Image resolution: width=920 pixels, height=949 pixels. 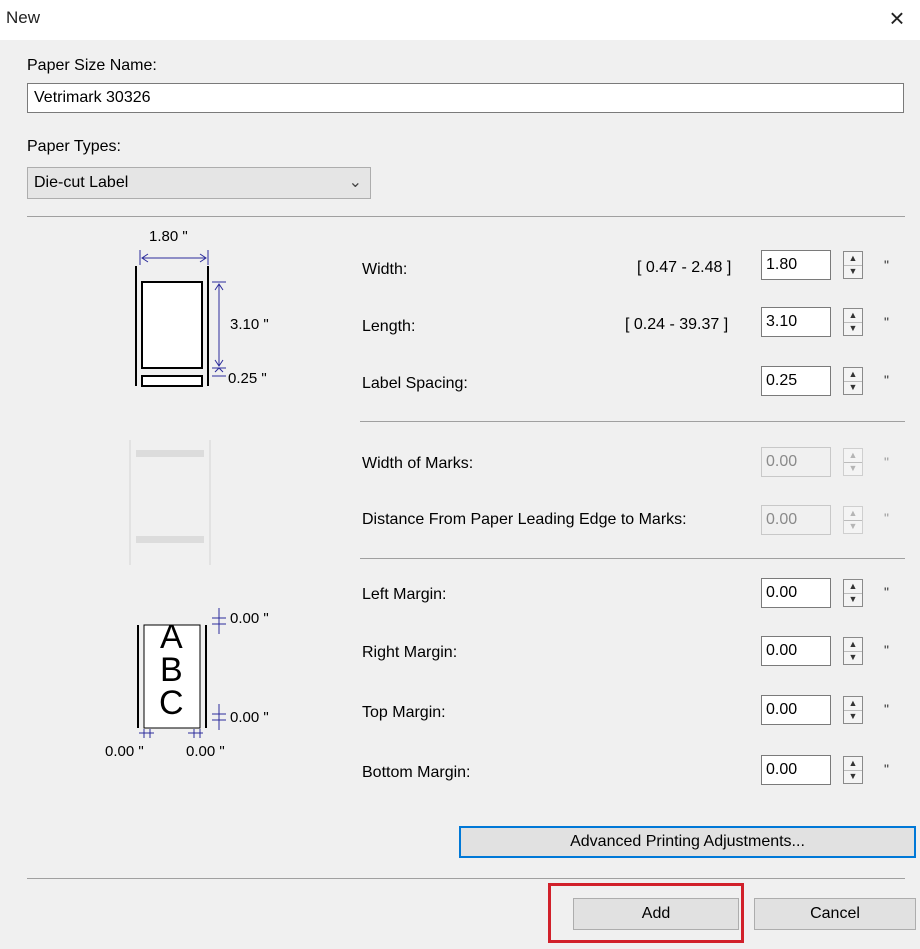 What do you see at coordinates (385, 269) in the screenshot?
I see `width-label: Width:` at bounding box center [385, 269].